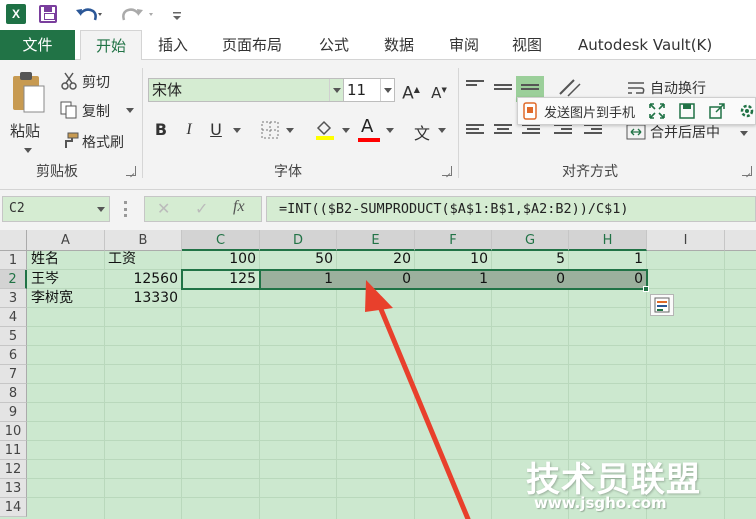  Describe the element at coordinates (13, 374) in the screenshot. I see `row-header-7: 7` at that location.